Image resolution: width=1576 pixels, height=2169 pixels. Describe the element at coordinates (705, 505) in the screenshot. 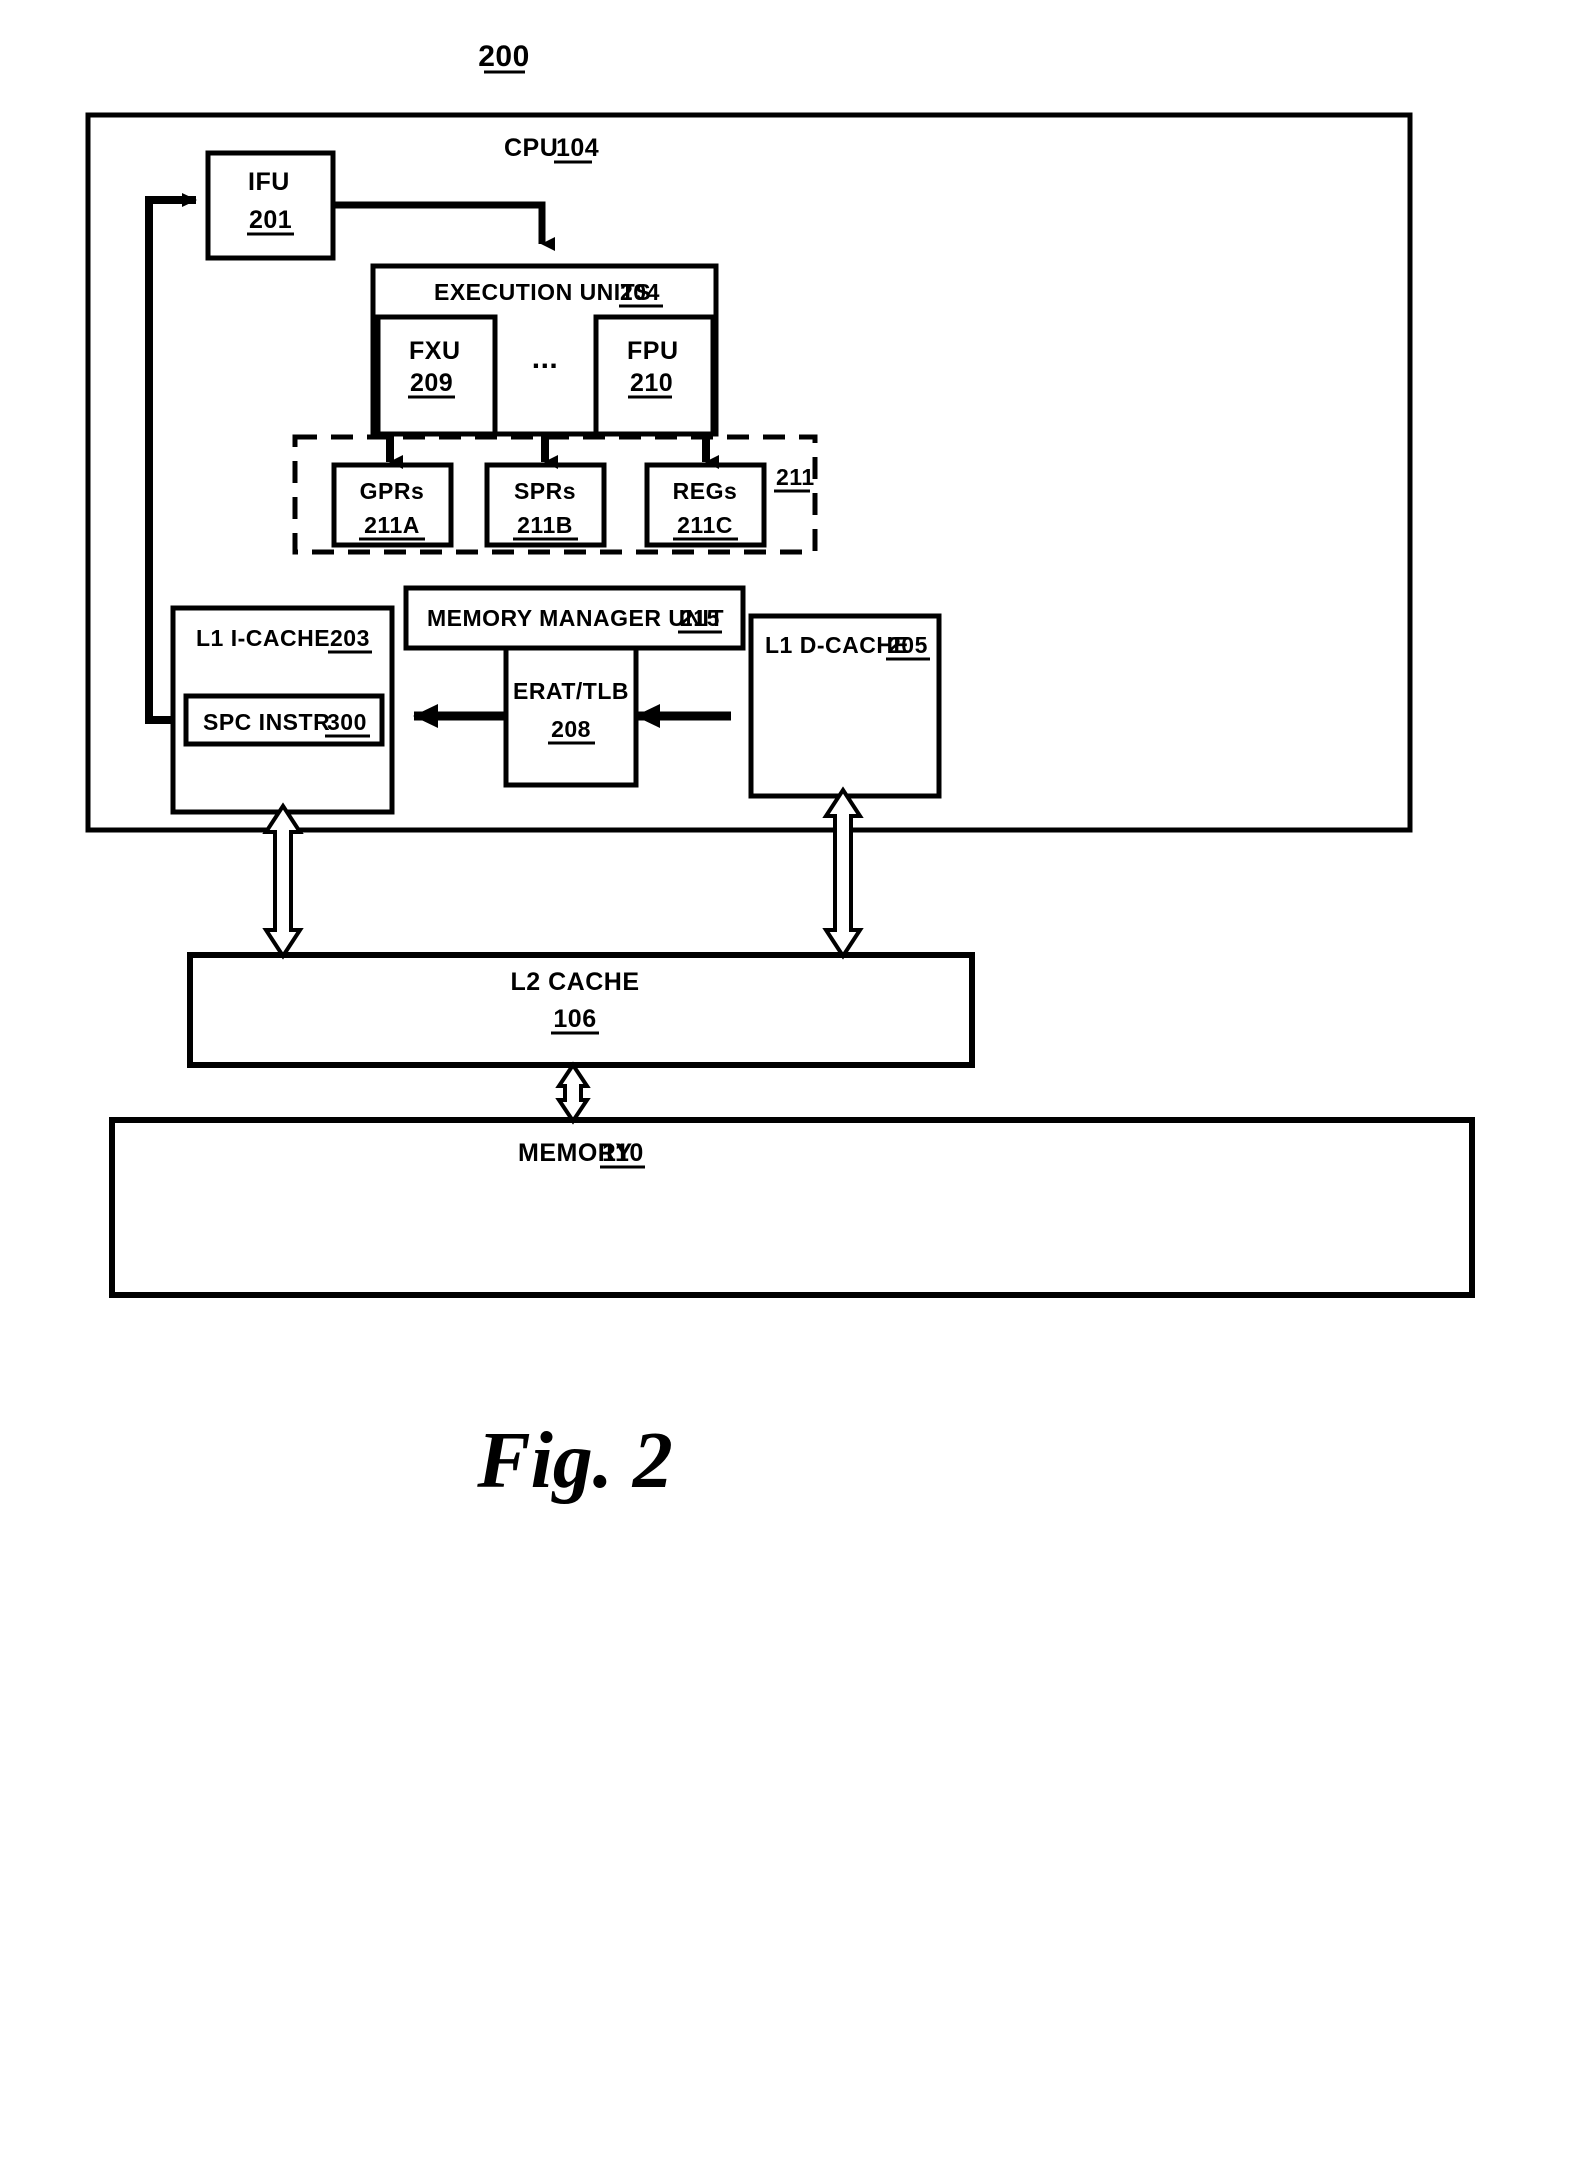

I see `regs-box: REGs 211C` at that location.